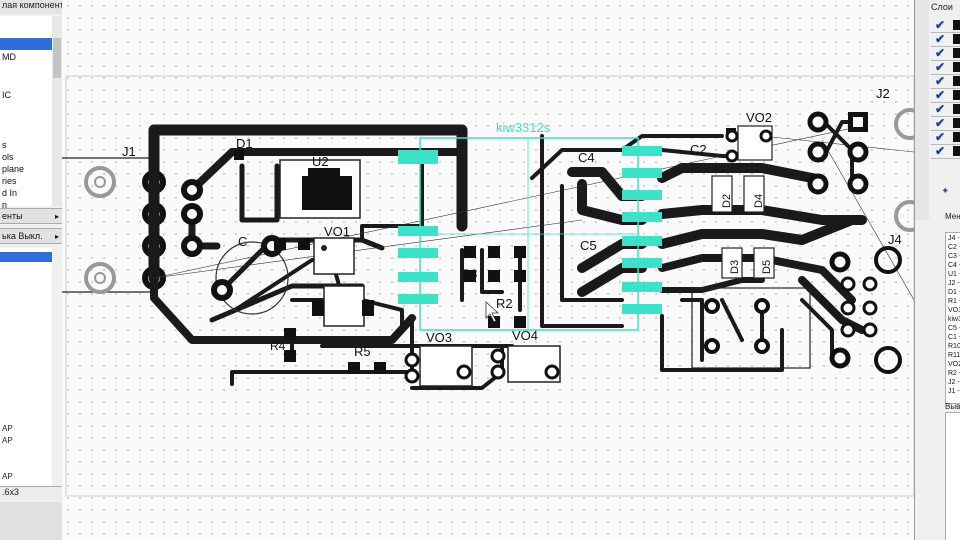  I want to click on list-item: plane, so click(26, 170).